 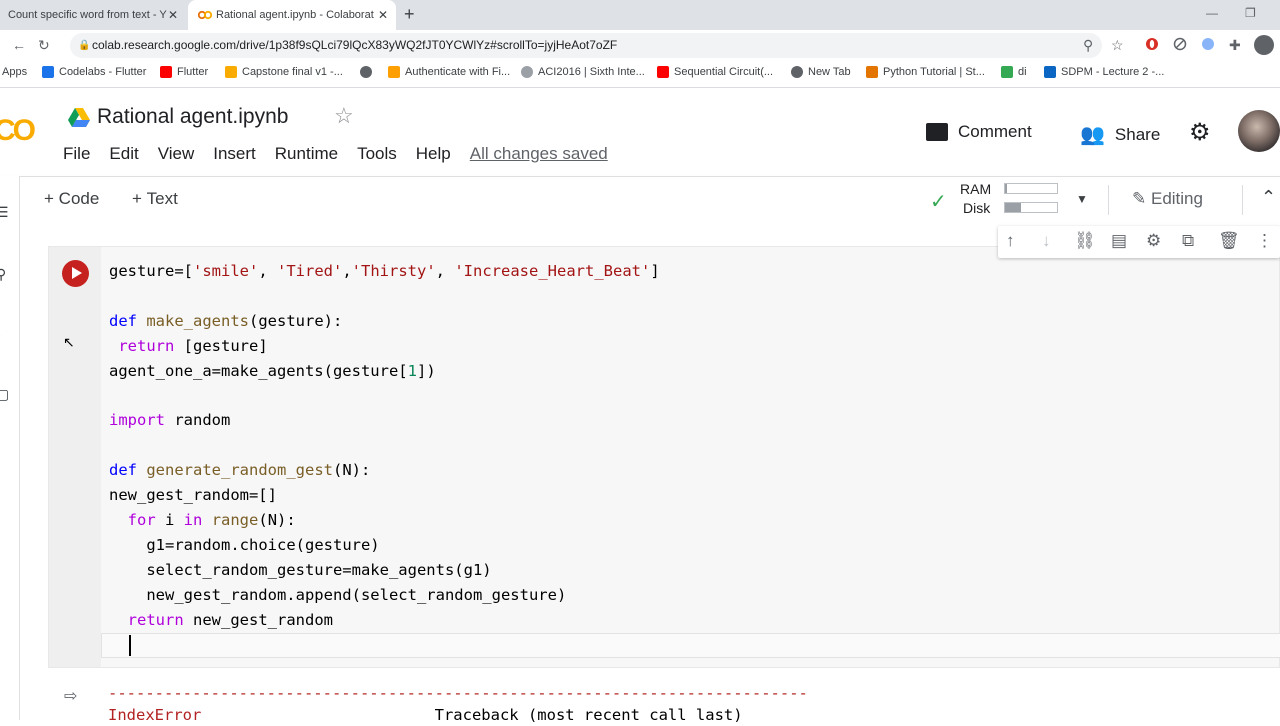 I want to click on people-icon: 👥, so click(x=1092, y=135).